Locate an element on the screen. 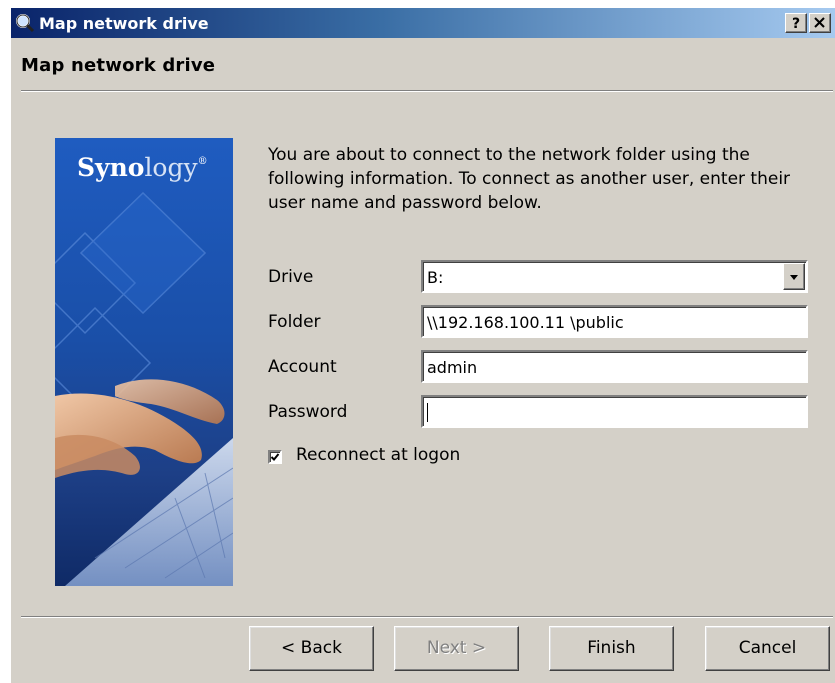 This screenshot has height=683, width=835. reconnect-checkbox is located at coordinates (275, 457).